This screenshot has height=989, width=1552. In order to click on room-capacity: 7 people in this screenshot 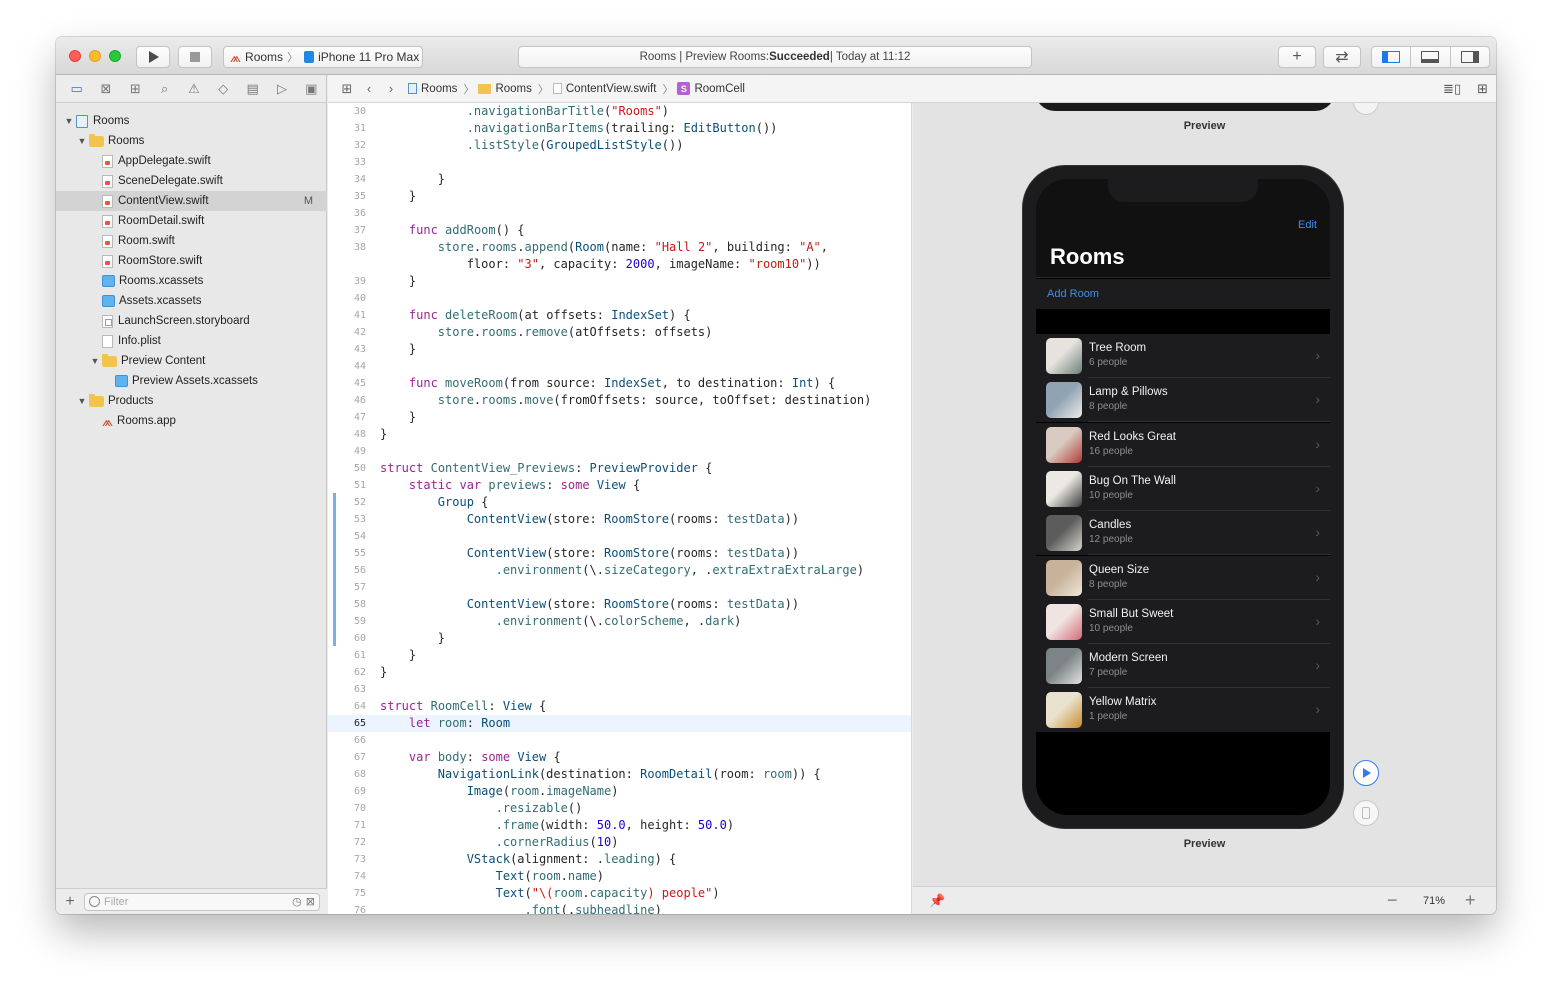, I will do `click(1108, 673)`.